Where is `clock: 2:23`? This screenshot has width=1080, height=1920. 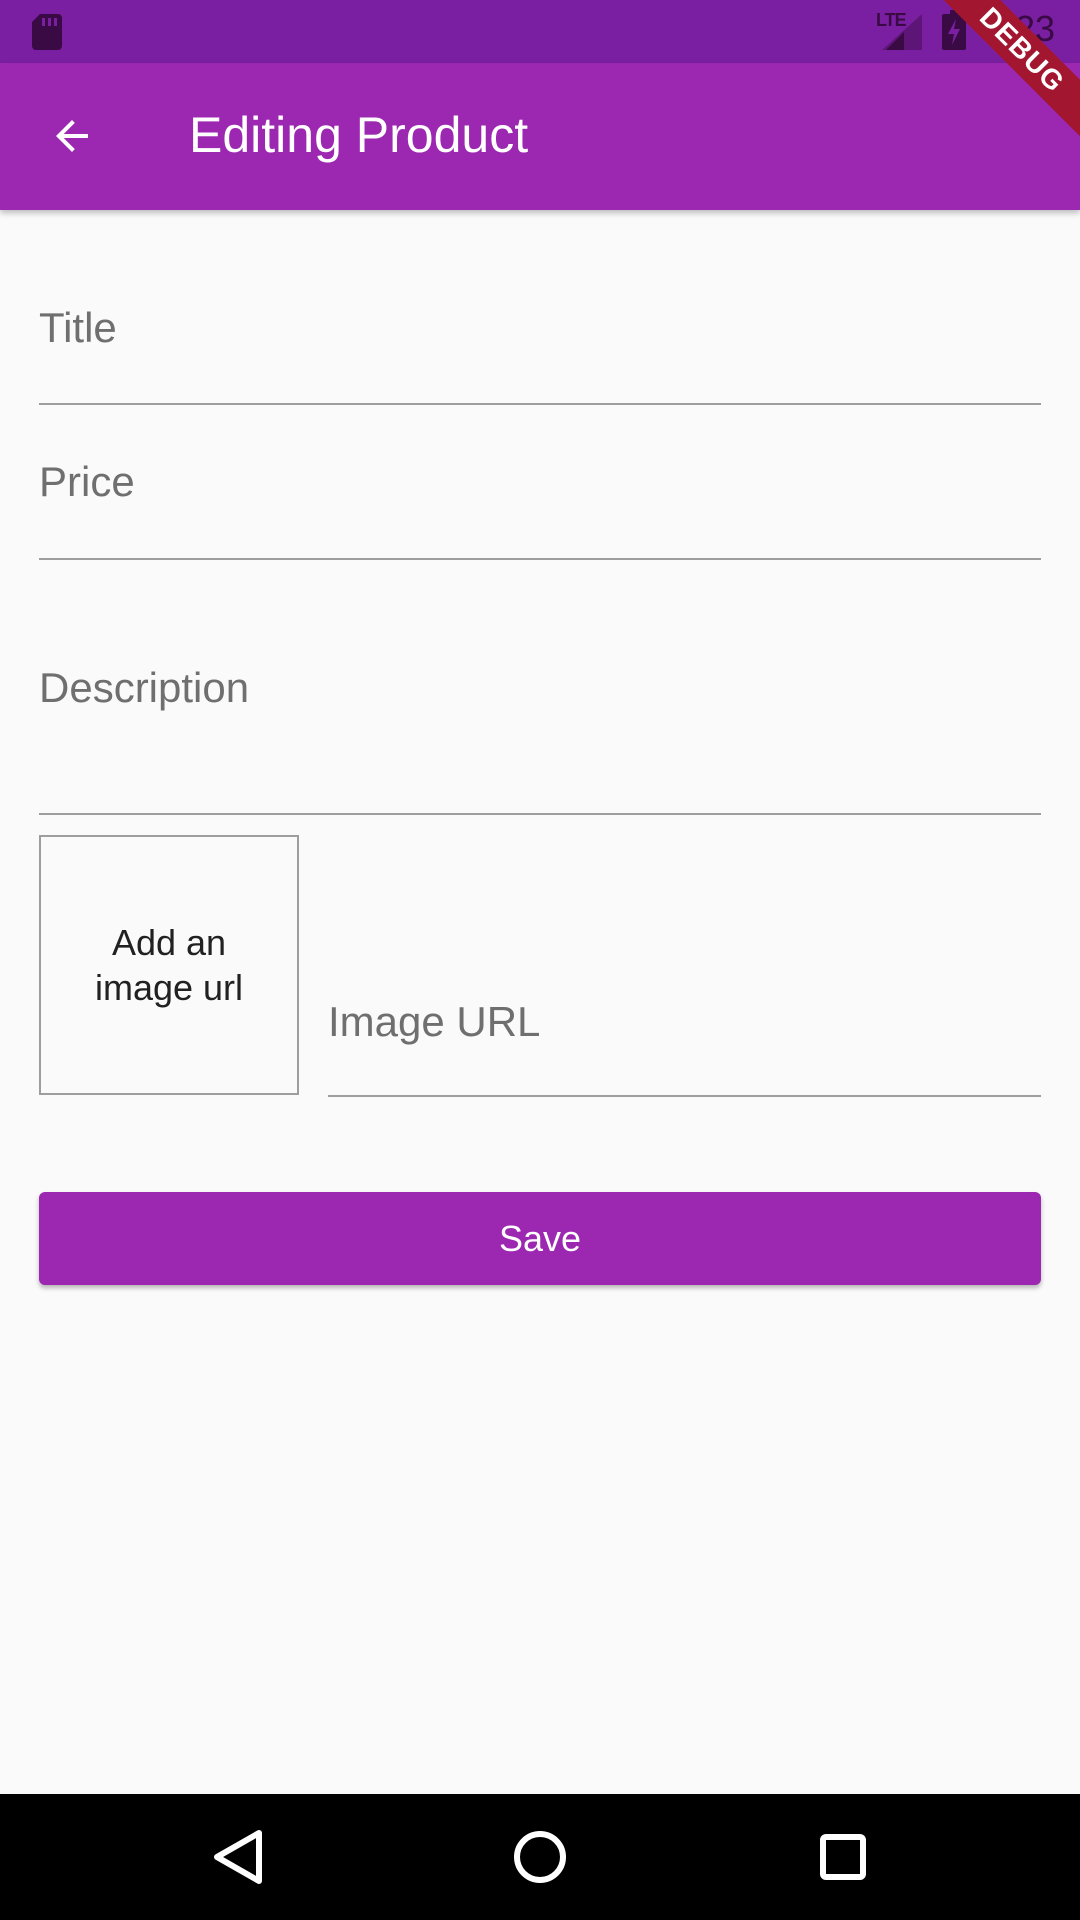
clock: 2:23 is located at coordinates (1020, 28).